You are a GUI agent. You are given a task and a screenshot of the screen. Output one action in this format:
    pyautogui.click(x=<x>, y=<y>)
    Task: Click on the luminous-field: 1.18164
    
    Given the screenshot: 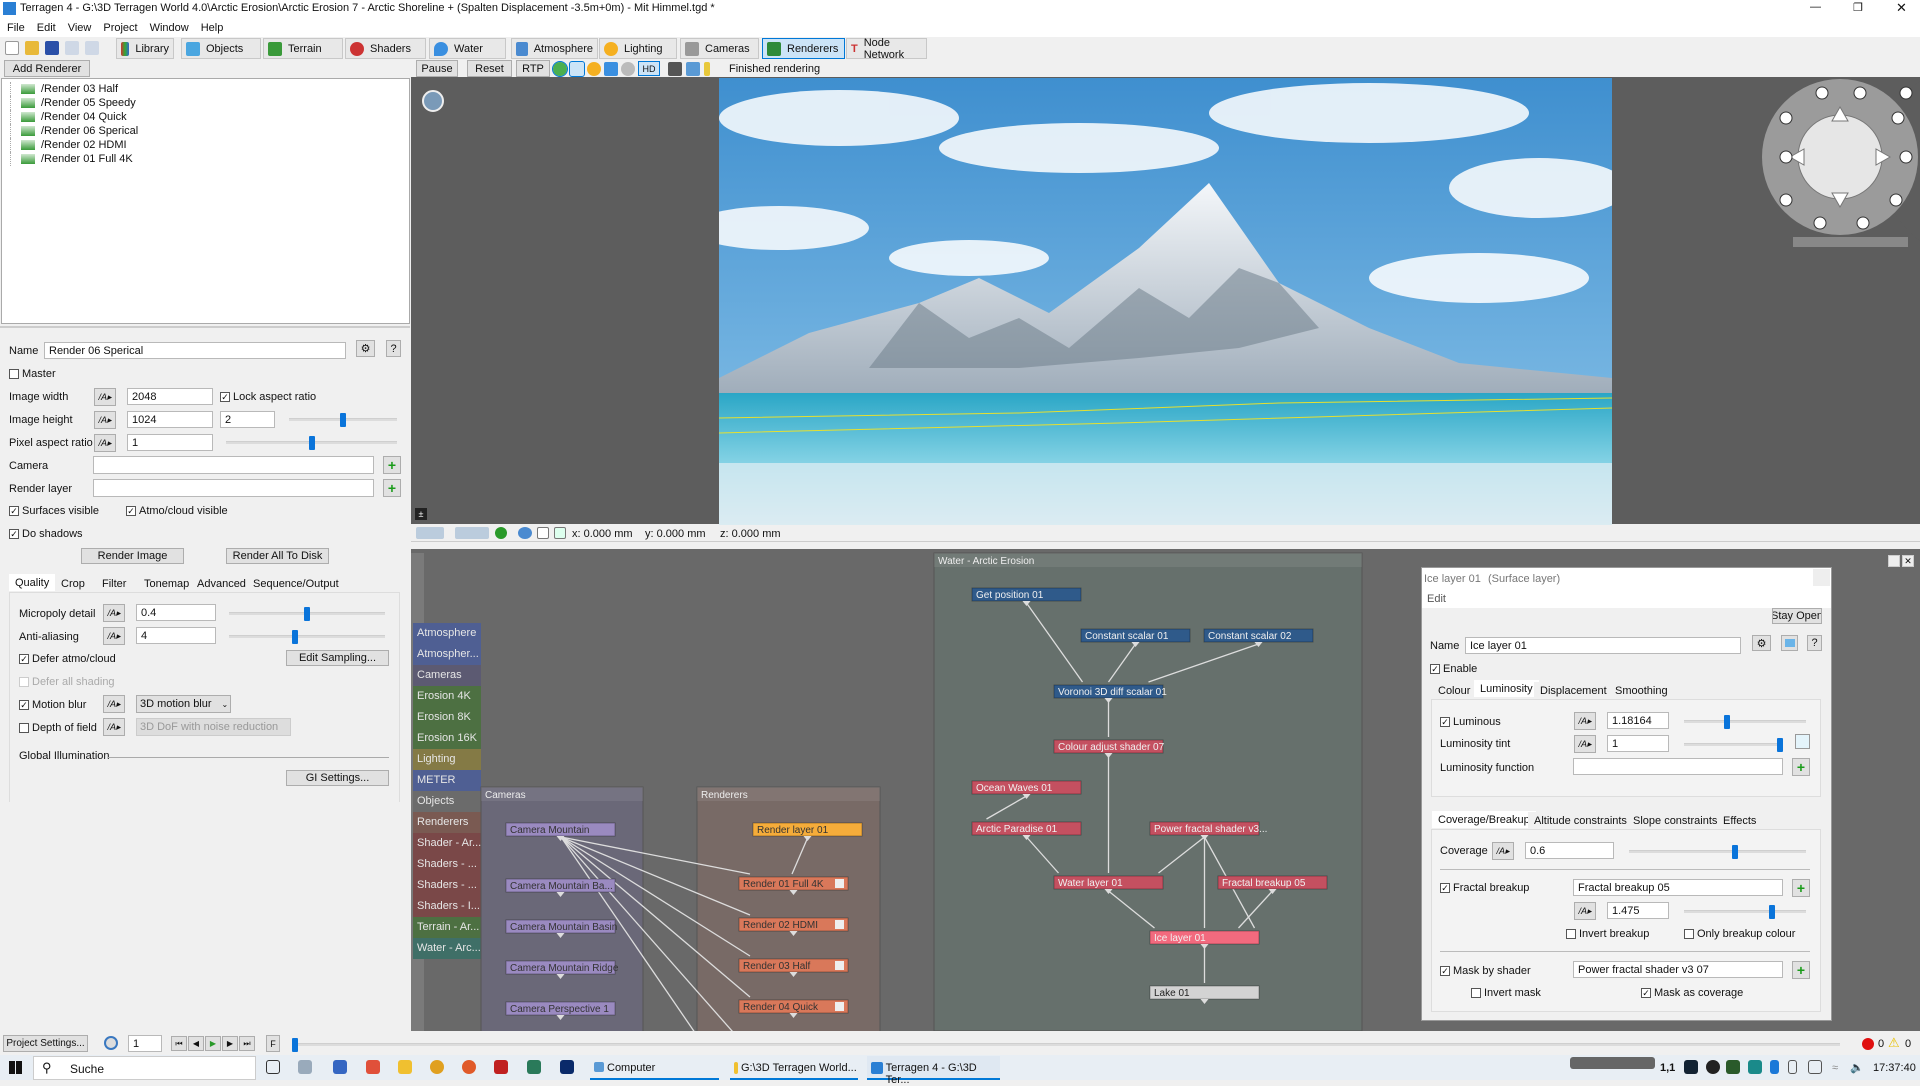 What is the action you would take?
    pyautogui.click(x=1638, y=720)
    